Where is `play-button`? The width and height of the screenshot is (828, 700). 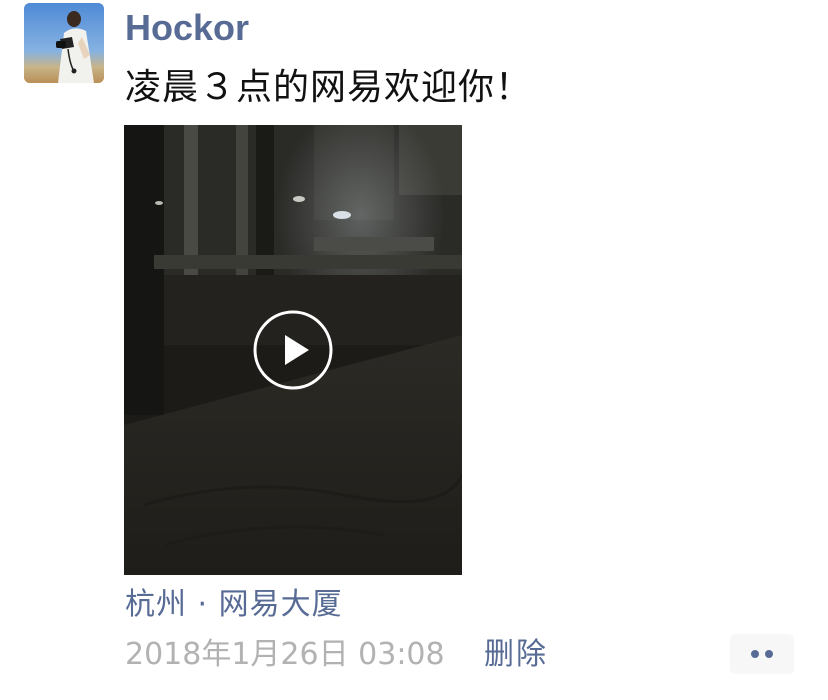 play-button is located at coordinates (293, 350).